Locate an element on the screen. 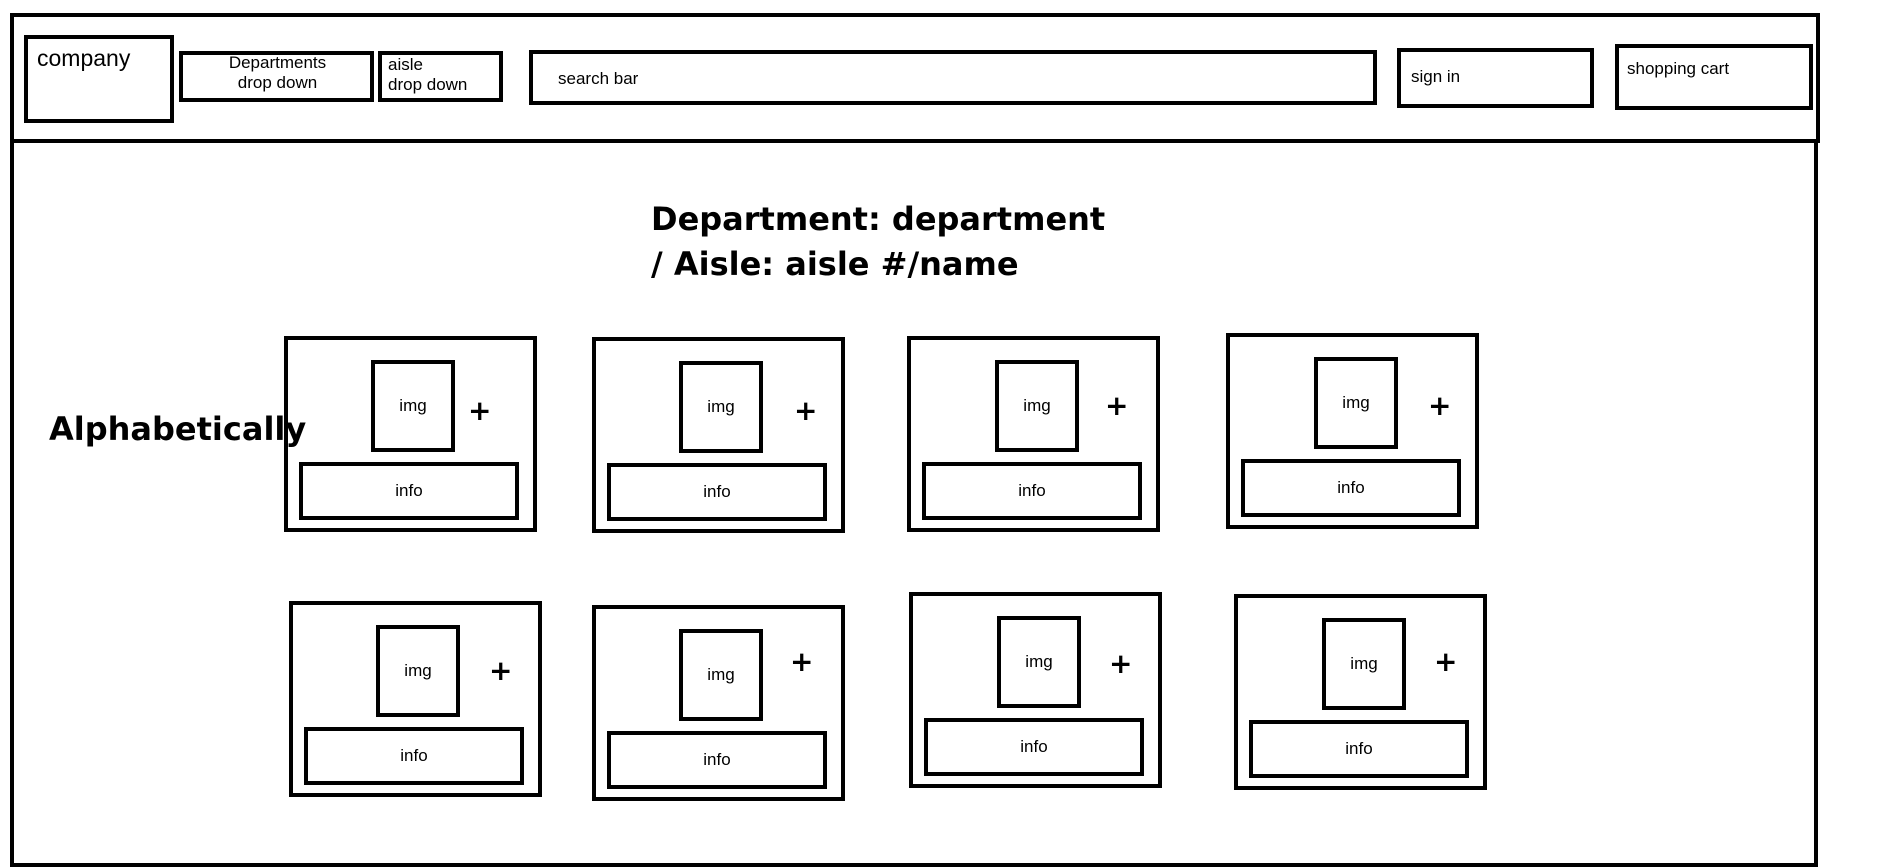 The width and height of the screenshot is (1896, 867). sign-in-label: sign in is located at coordinates (1436, 76).